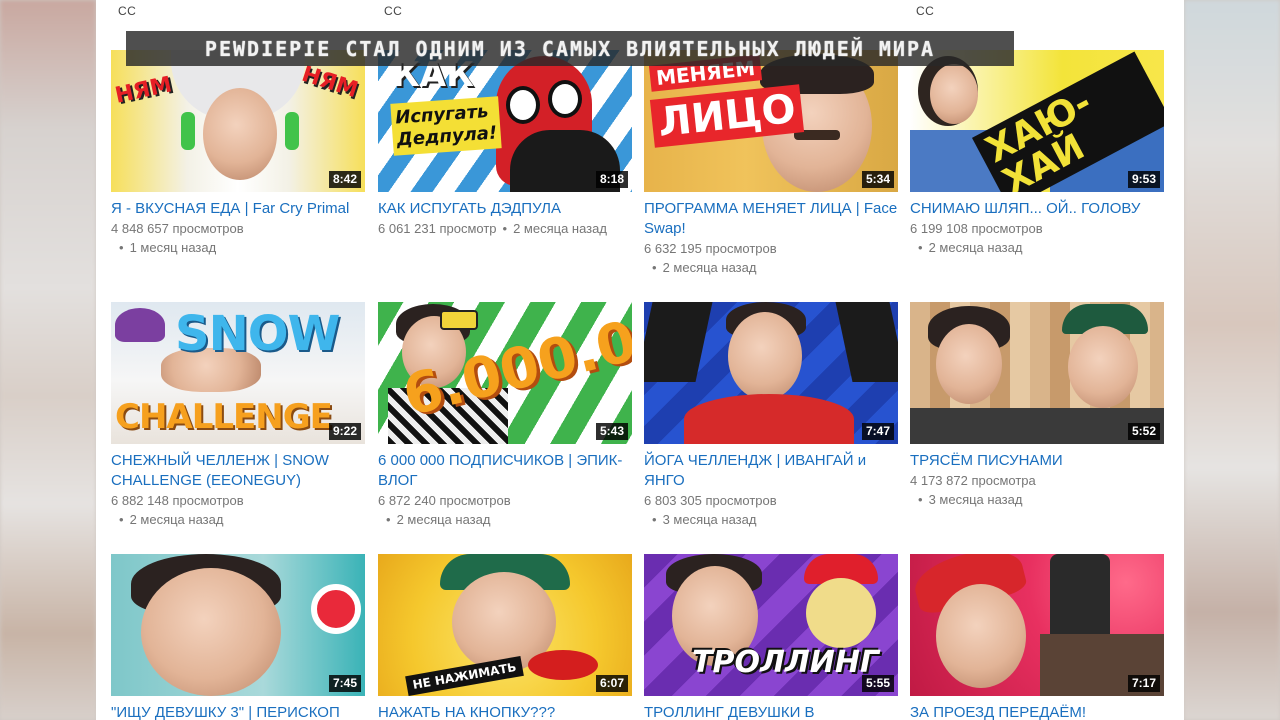 This screenshot has width=1280, height=720. Describe the element at coordinates (611, 431) in the screenshot. I see `video-duration: 5:43` at that location.